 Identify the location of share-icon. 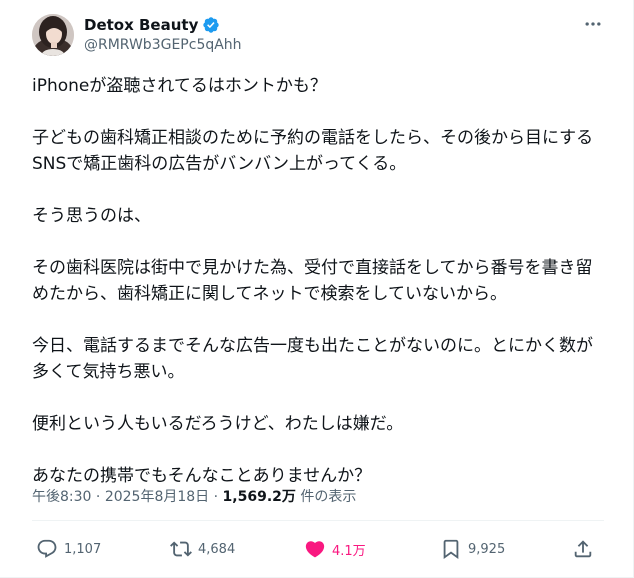
(583, 549).